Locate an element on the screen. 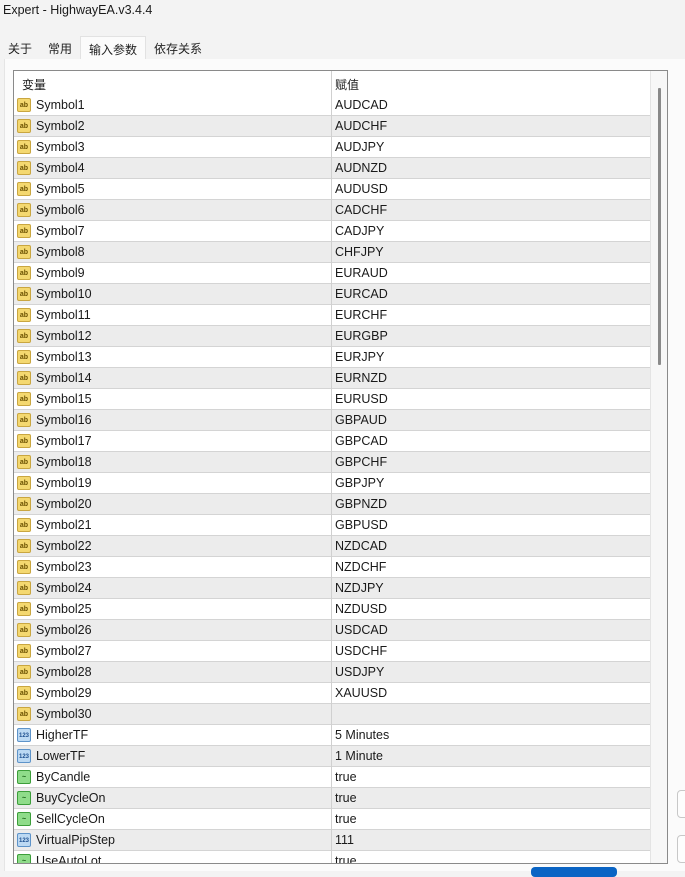  table-row: ab Symbol6 CADCHF is located at coordinates (332, 210).